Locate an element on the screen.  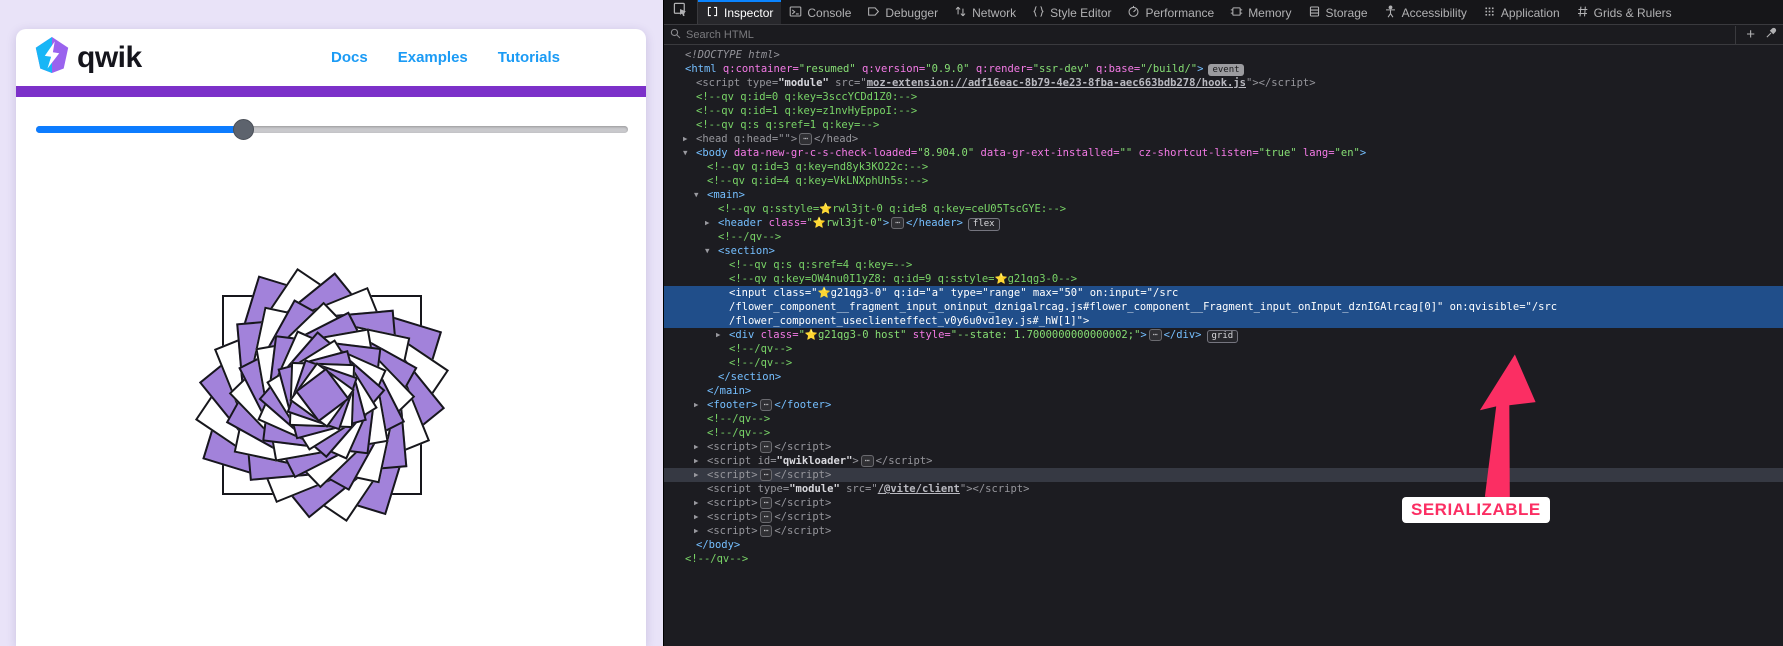
nav-link-examples: Examples is located at coordinates (433, 57).